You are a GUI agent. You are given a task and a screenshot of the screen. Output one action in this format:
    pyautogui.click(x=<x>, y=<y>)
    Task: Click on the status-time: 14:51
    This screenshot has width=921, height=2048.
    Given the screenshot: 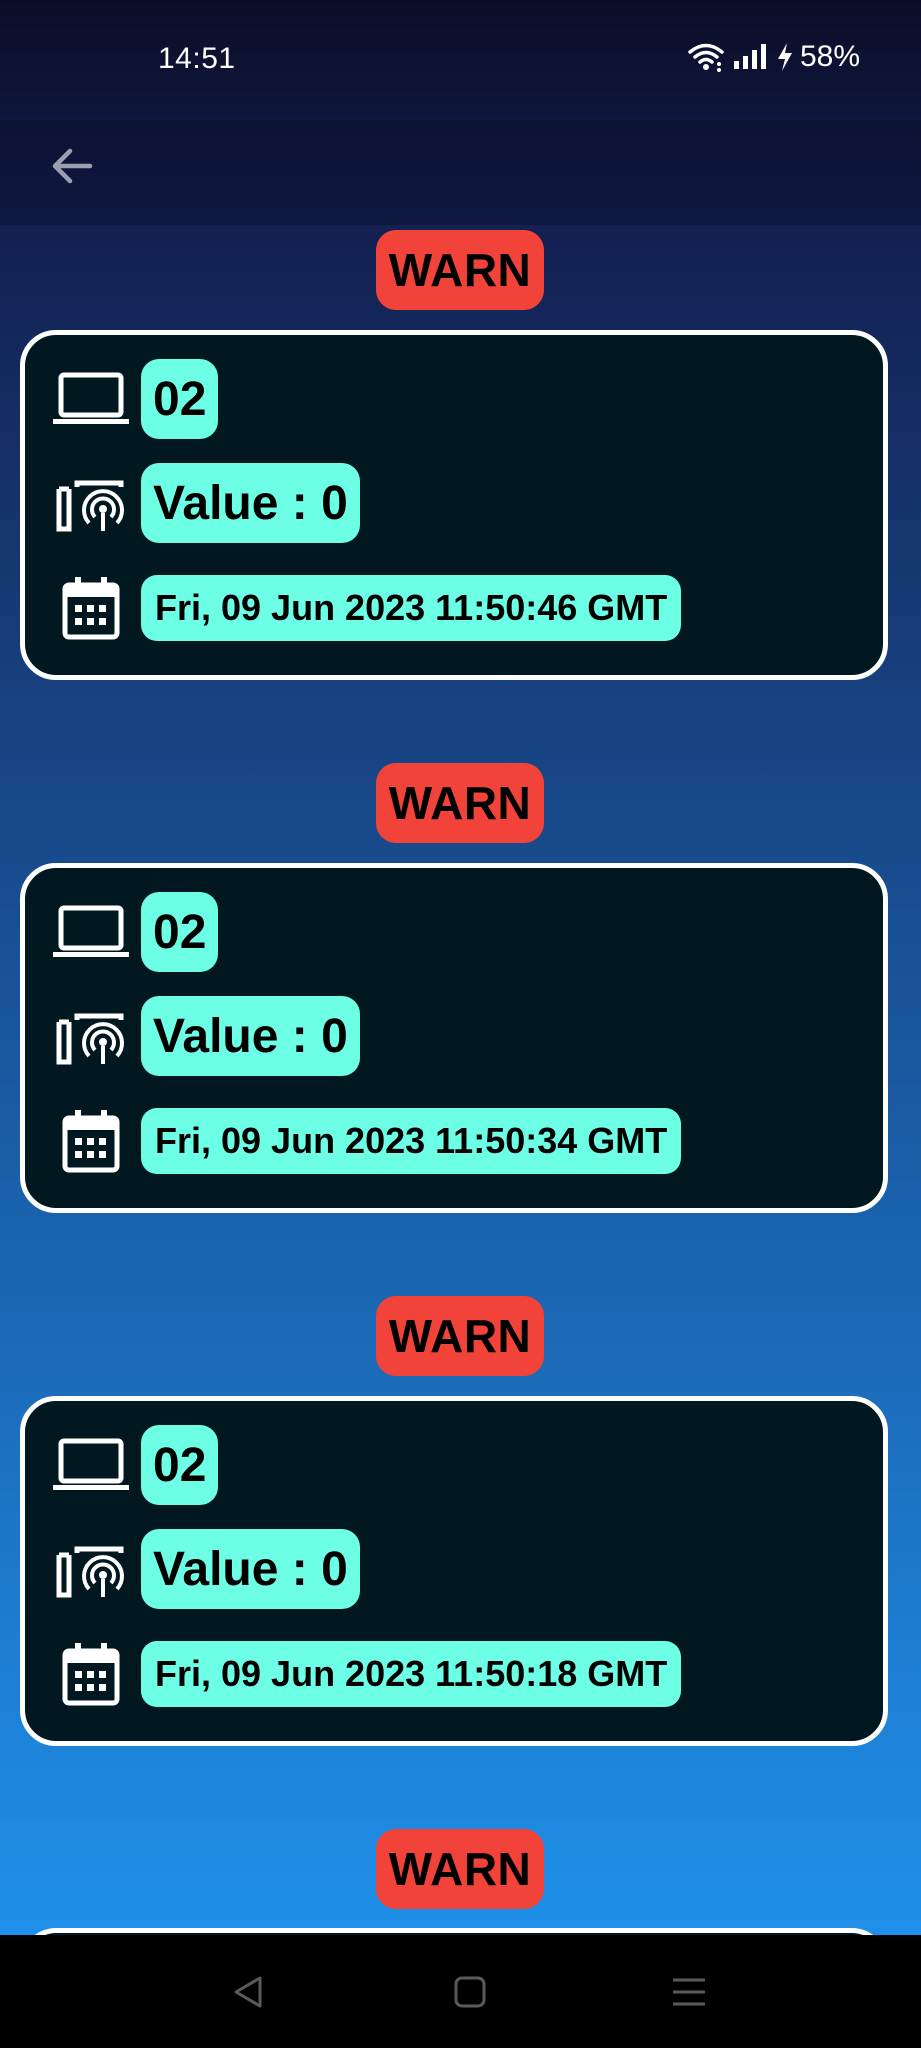 What is the action you would take?
    pyautogui.click(x=197, y=58)
    